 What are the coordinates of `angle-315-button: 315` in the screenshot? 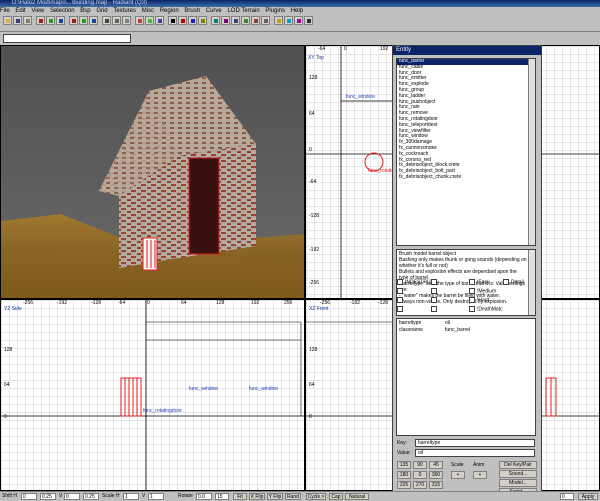 It's located at (436, 485).